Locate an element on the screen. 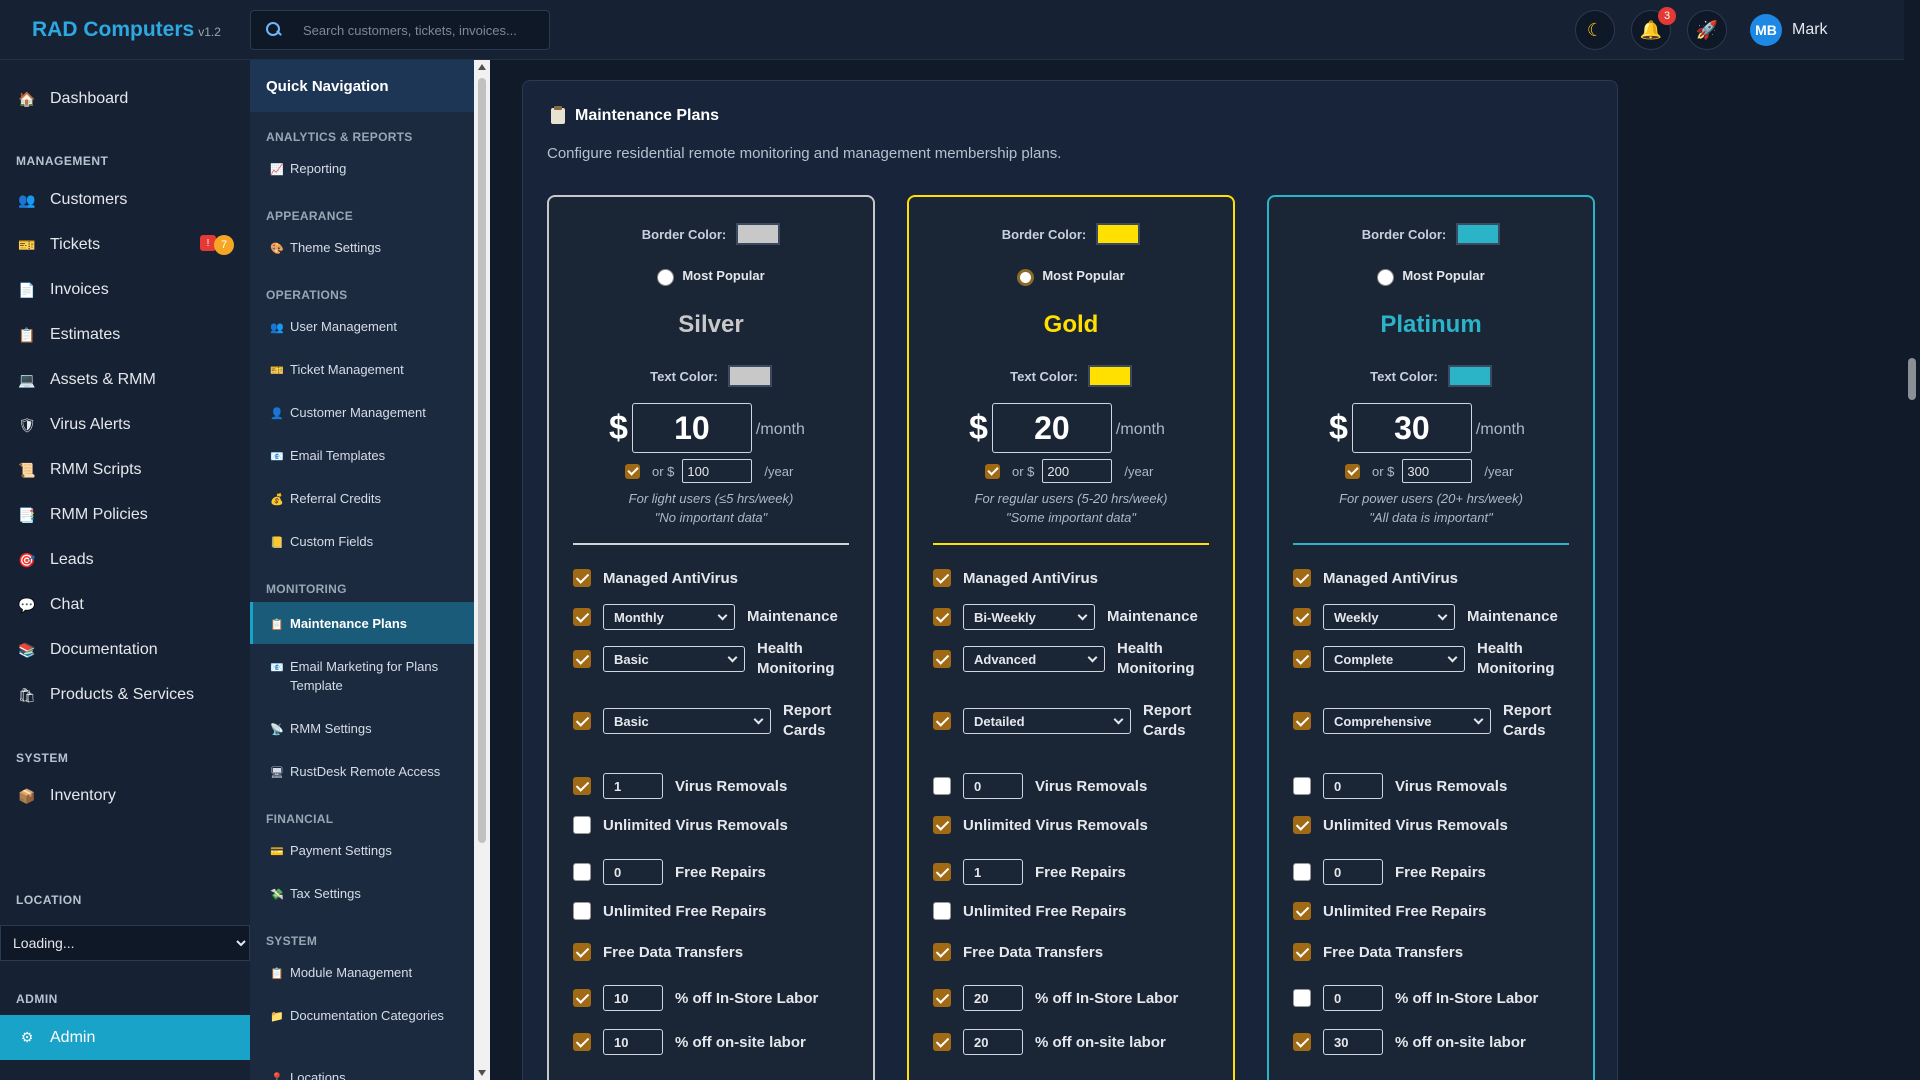 This screenshot has width=1920, height=1080. scrollbar-thumb is located at coordinates (482, 460).